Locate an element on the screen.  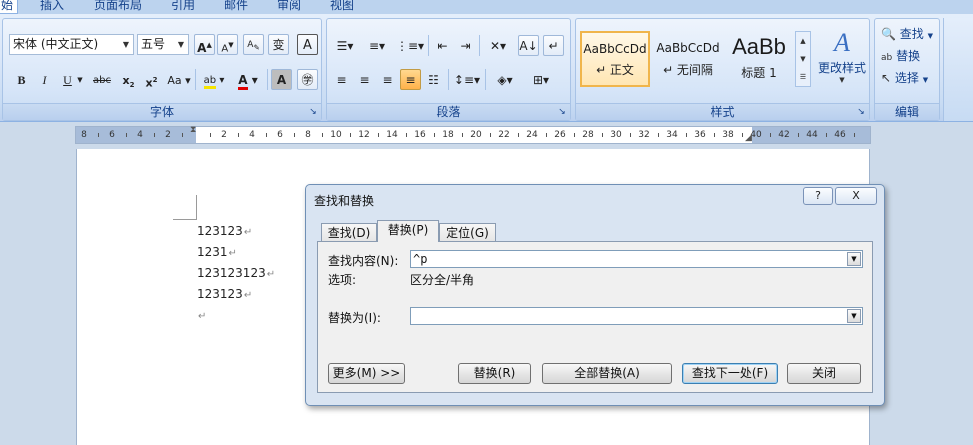
find-what-input: ^p ▼ is located at coordinates (636, 259).